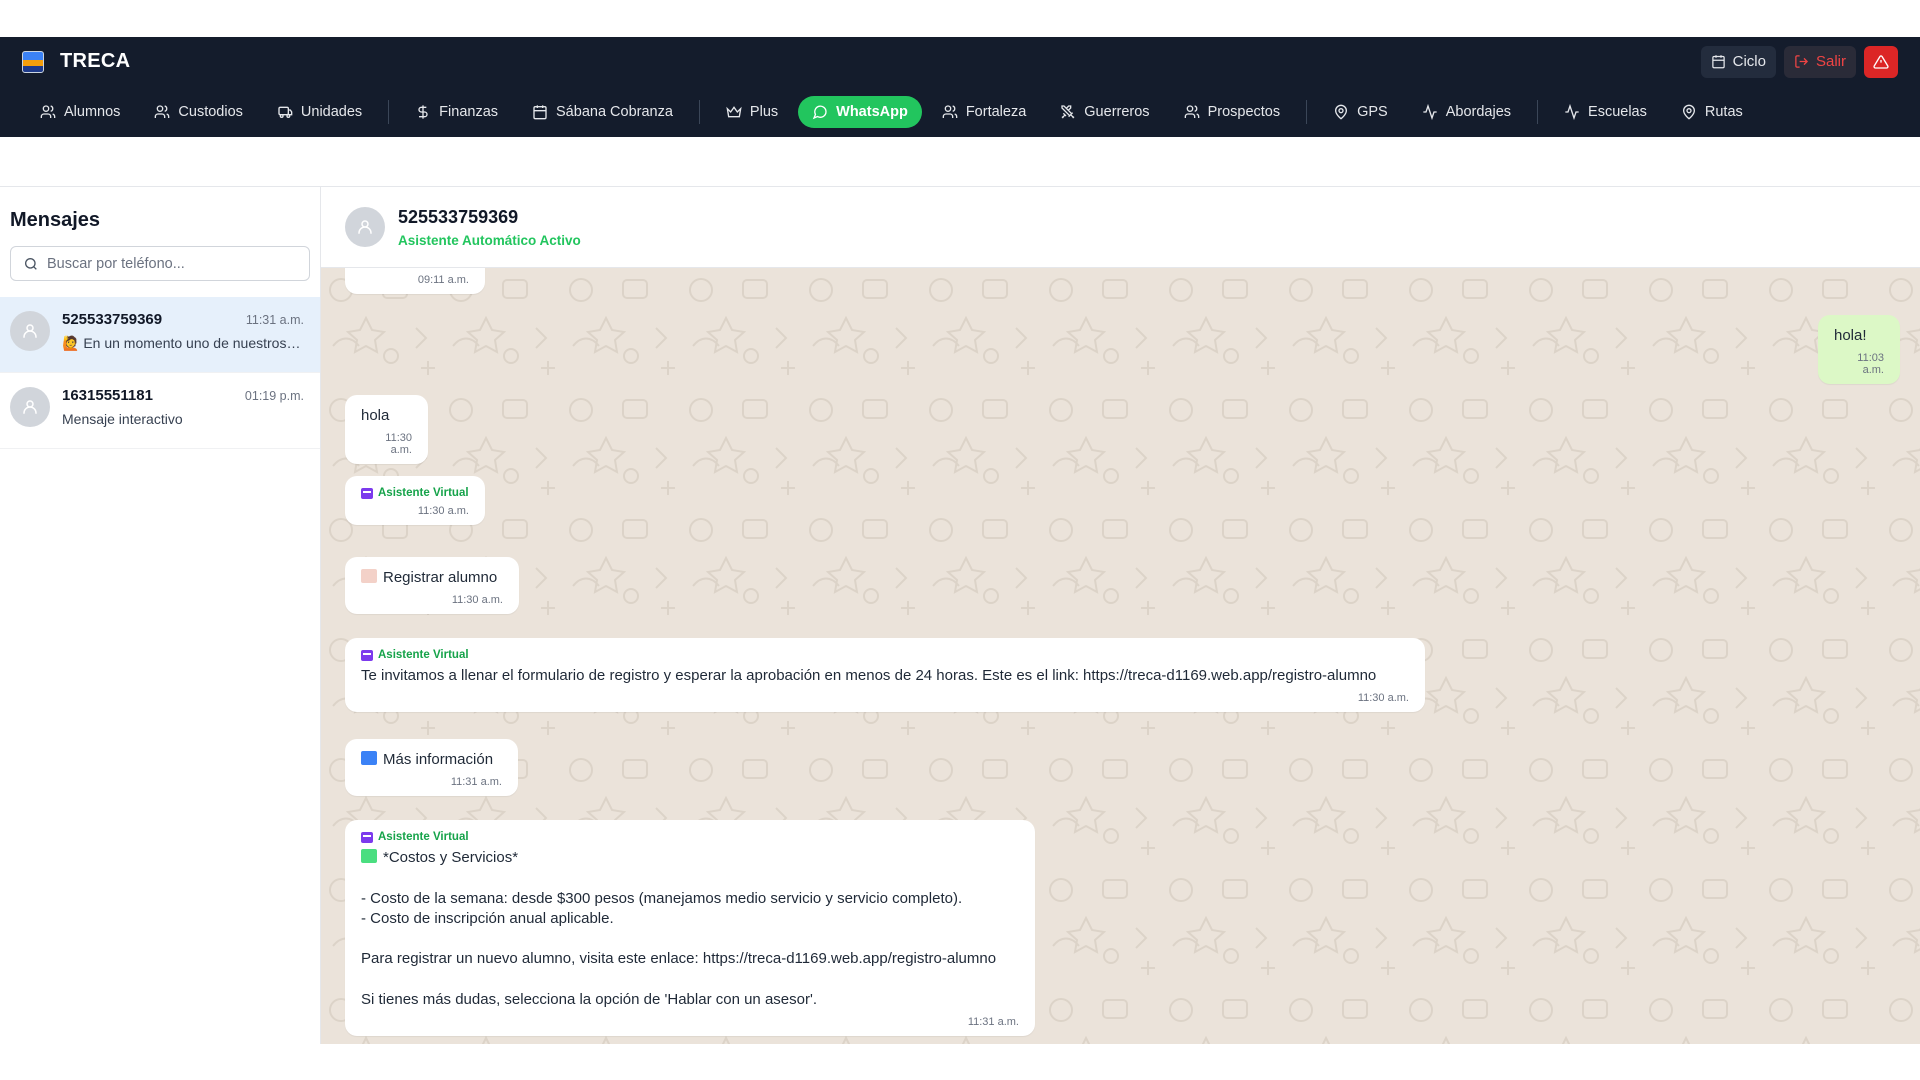 The height and width of the screenshot is (1080, 1920). What do you see at coordinates (1068, 111) in the screenshot?
I see `swords-icon` at bounding box center [1068, 111].